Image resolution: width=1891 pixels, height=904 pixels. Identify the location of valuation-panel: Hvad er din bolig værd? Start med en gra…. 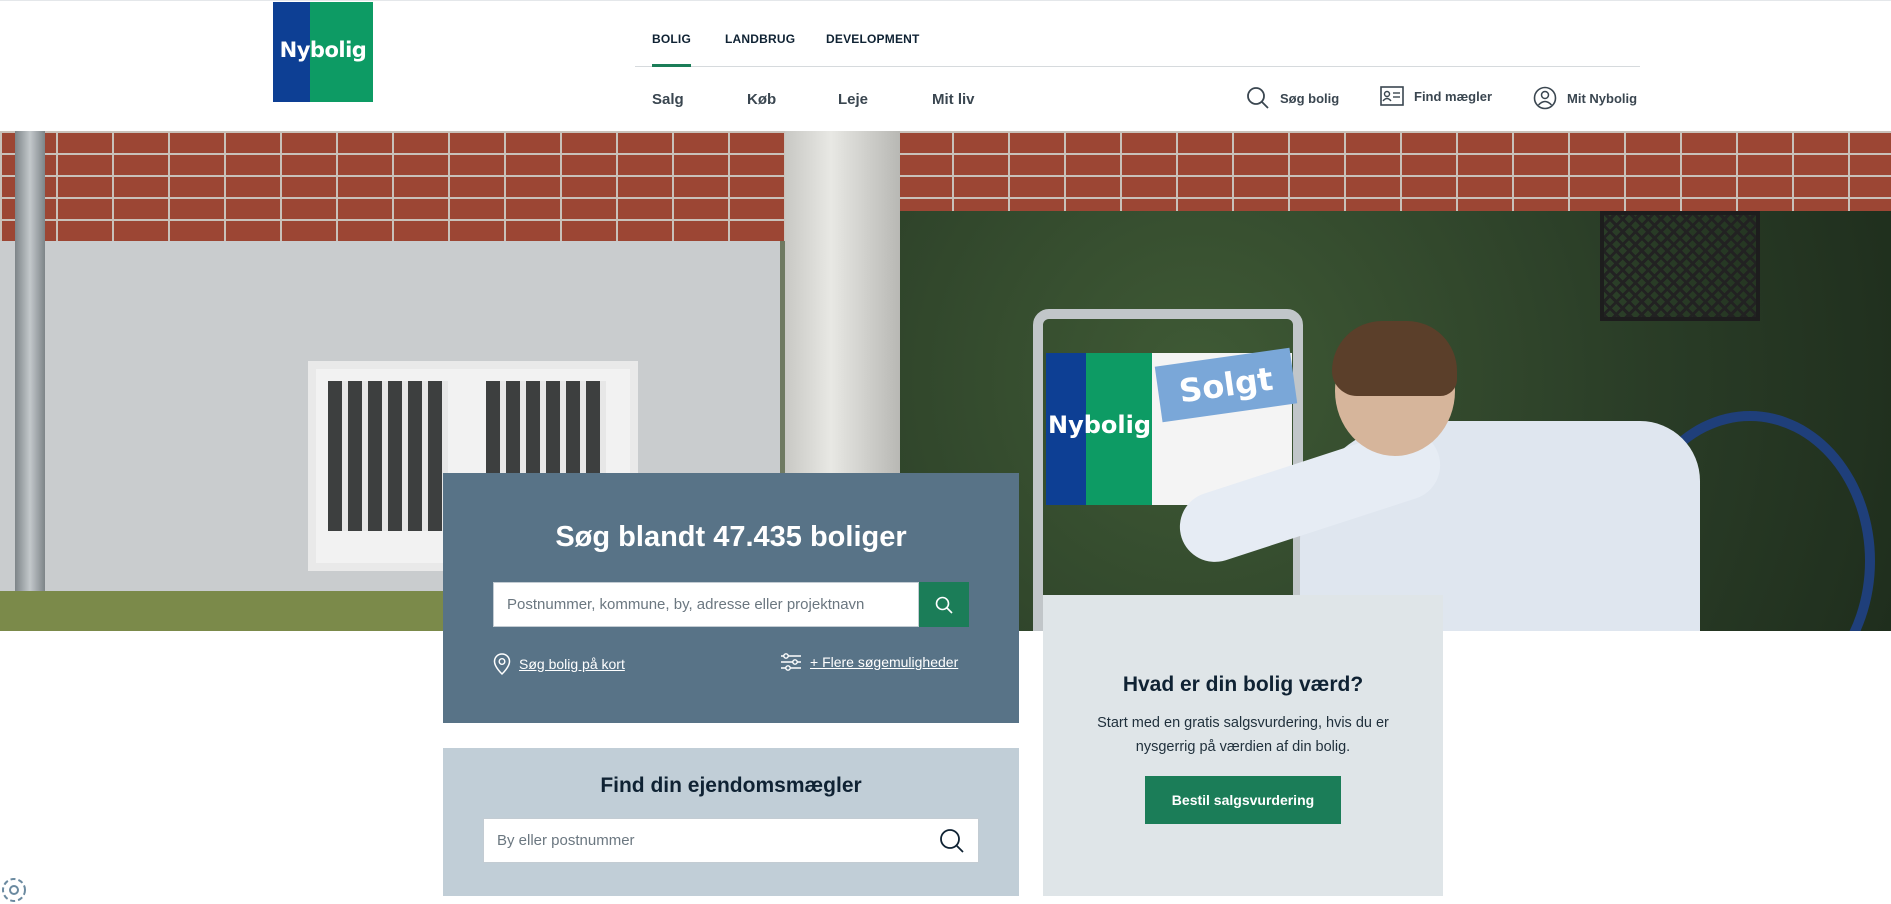
(1243, 745).